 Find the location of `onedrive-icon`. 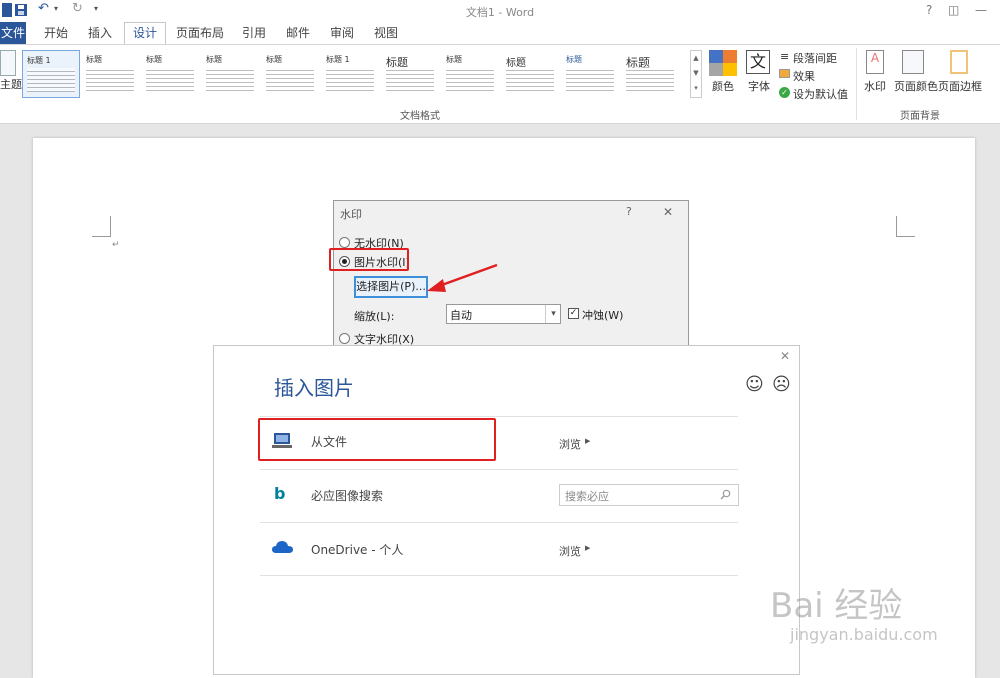

onedrive-icon is located at coordinates (282, 547).